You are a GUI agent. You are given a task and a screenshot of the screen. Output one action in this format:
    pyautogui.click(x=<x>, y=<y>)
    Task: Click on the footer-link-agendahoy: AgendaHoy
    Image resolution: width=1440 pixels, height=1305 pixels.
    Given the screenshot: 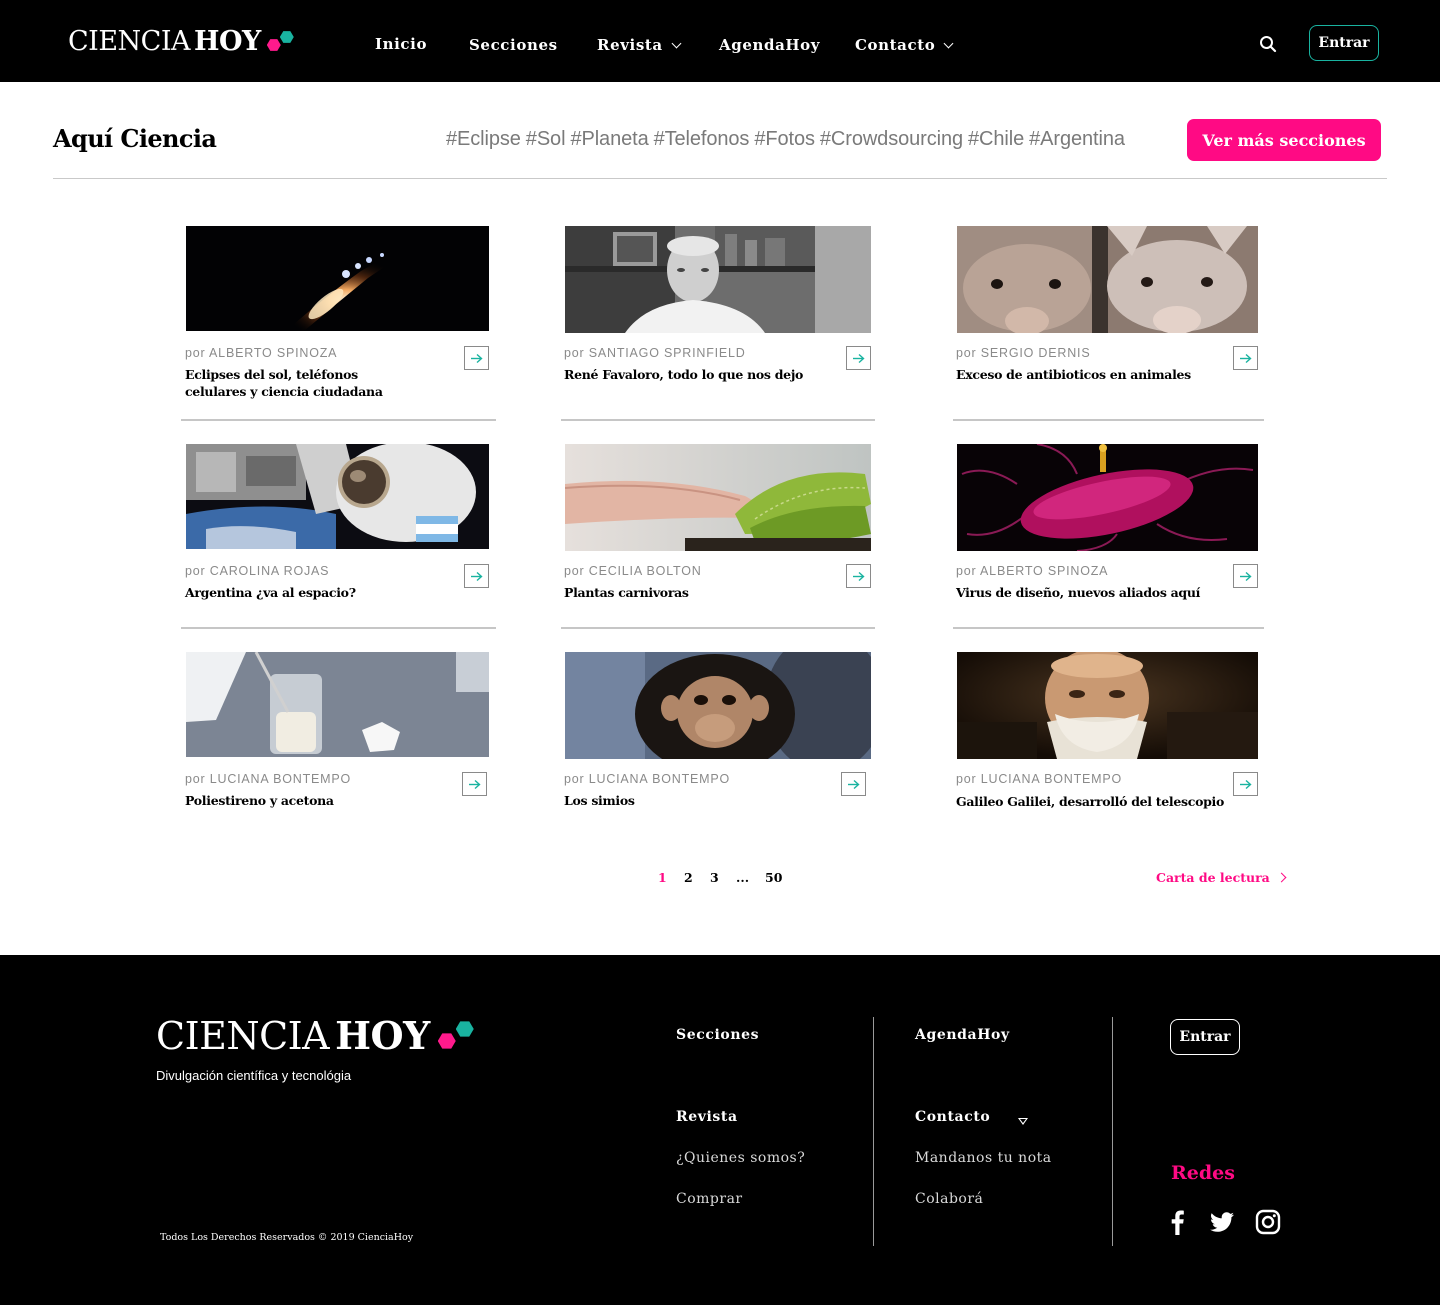 What is the action you would take?
    pyautogui.click(x=962, y=1035)
    